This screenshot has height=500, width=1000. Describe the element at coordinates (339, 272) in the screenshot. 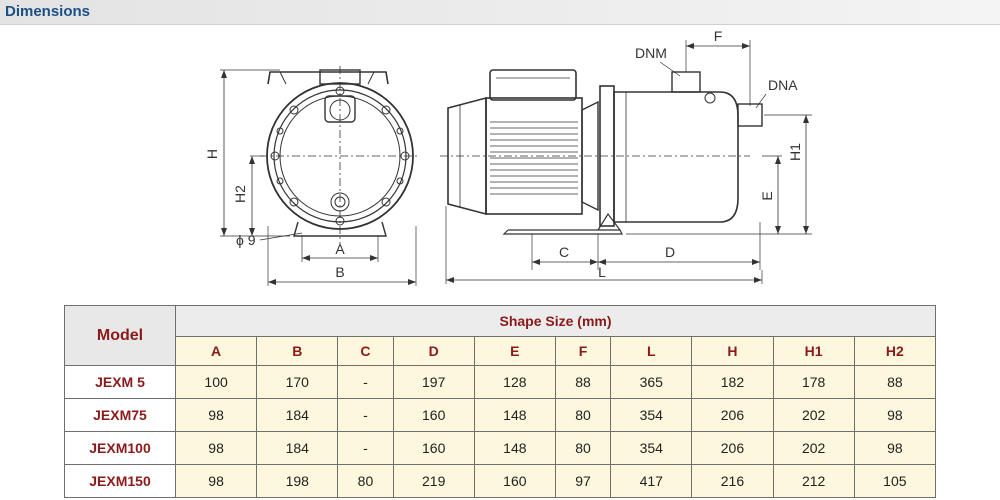

I see `label-B: B` at that location.